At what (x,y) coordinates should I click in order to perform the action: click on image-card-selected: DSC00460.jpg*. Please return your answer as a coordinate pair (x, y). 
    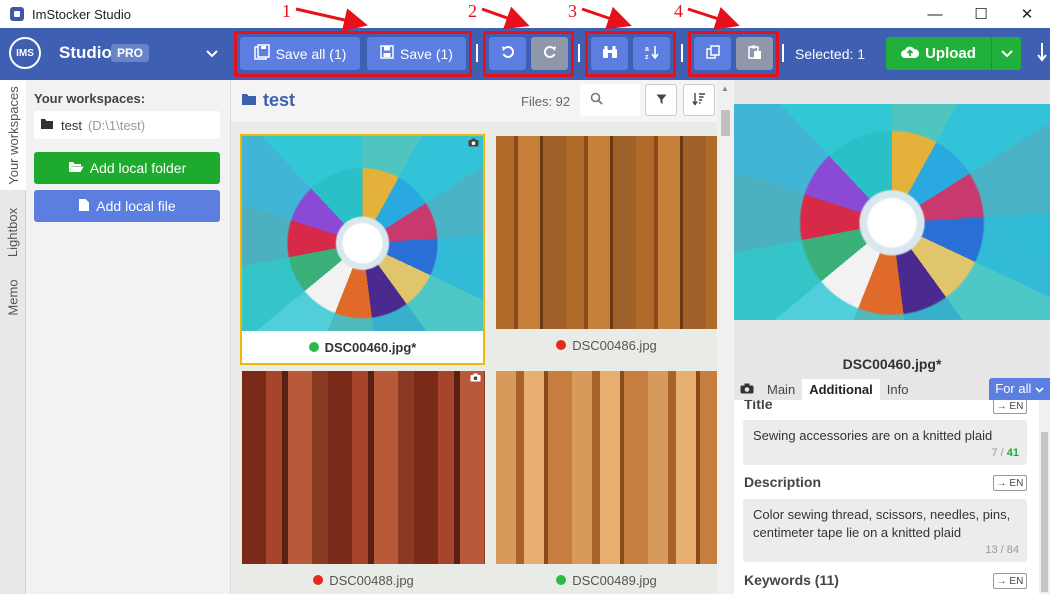
    Looking at the image, I should click on (362, 249).